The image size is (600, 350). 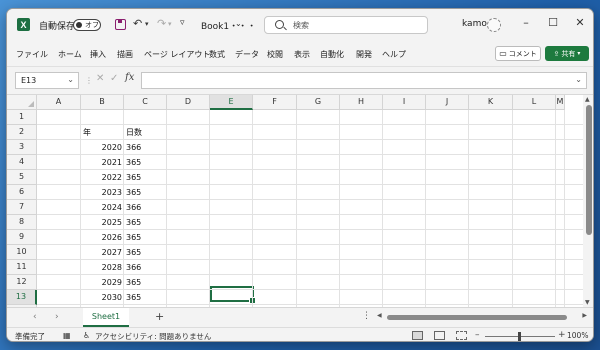 What do you see at coordinates (231, 102) in the screenshot?
I see `column-header-e: E` at bounding box center [231, 102].